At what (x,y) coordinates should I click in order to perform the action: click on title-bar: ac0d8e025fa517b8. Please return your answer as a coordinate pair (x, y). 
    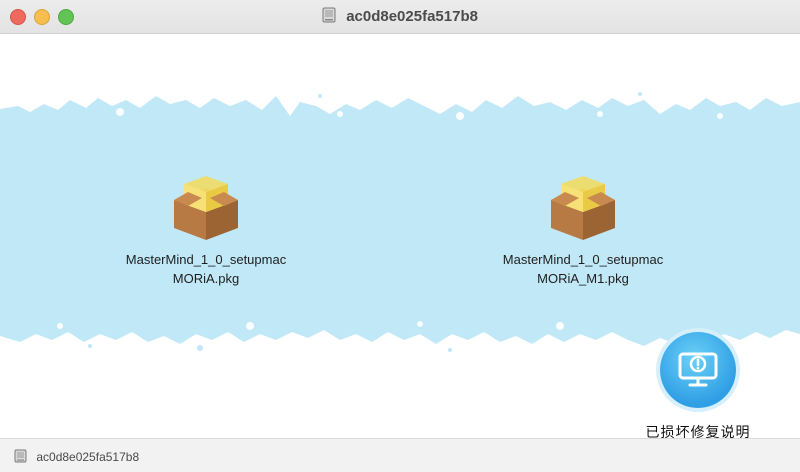
    Looking at the image, I should click on (400, 17).